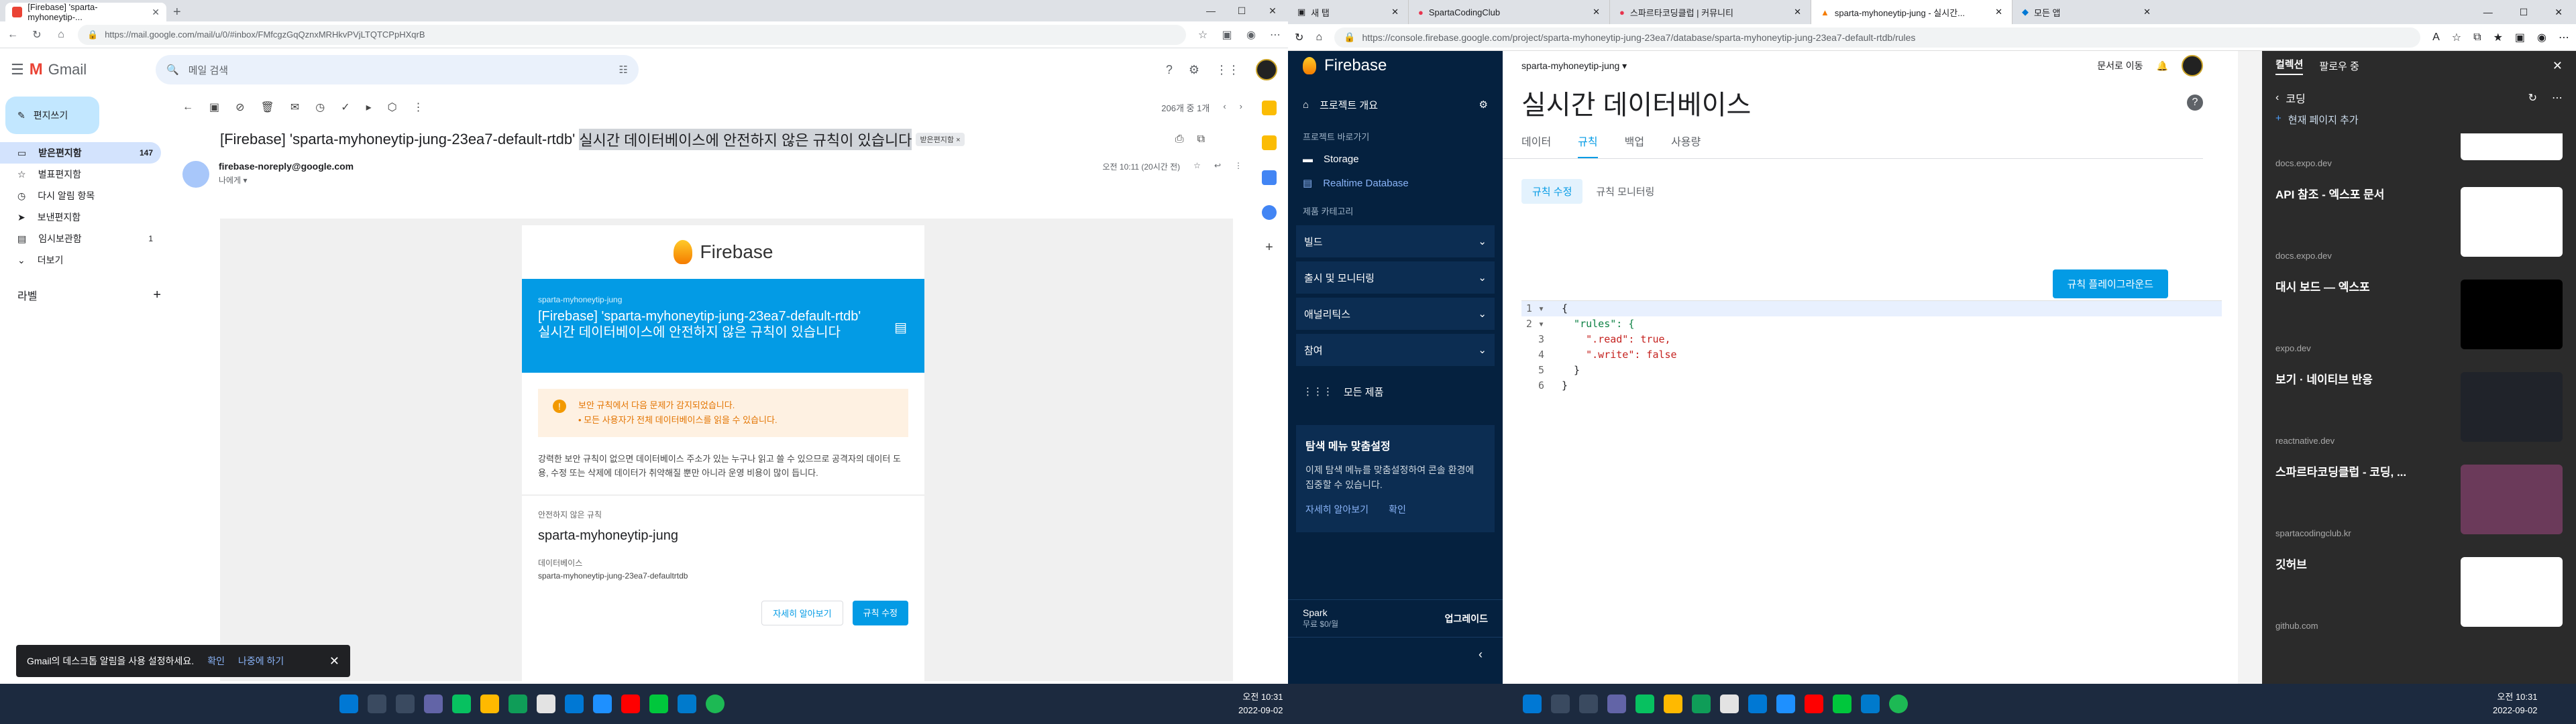 The image size is (2576, 724). Describe the element at coordinates (80, 260) in the screenshot. I see `sidebar-item-more: ⌄ 더보기` at that location.